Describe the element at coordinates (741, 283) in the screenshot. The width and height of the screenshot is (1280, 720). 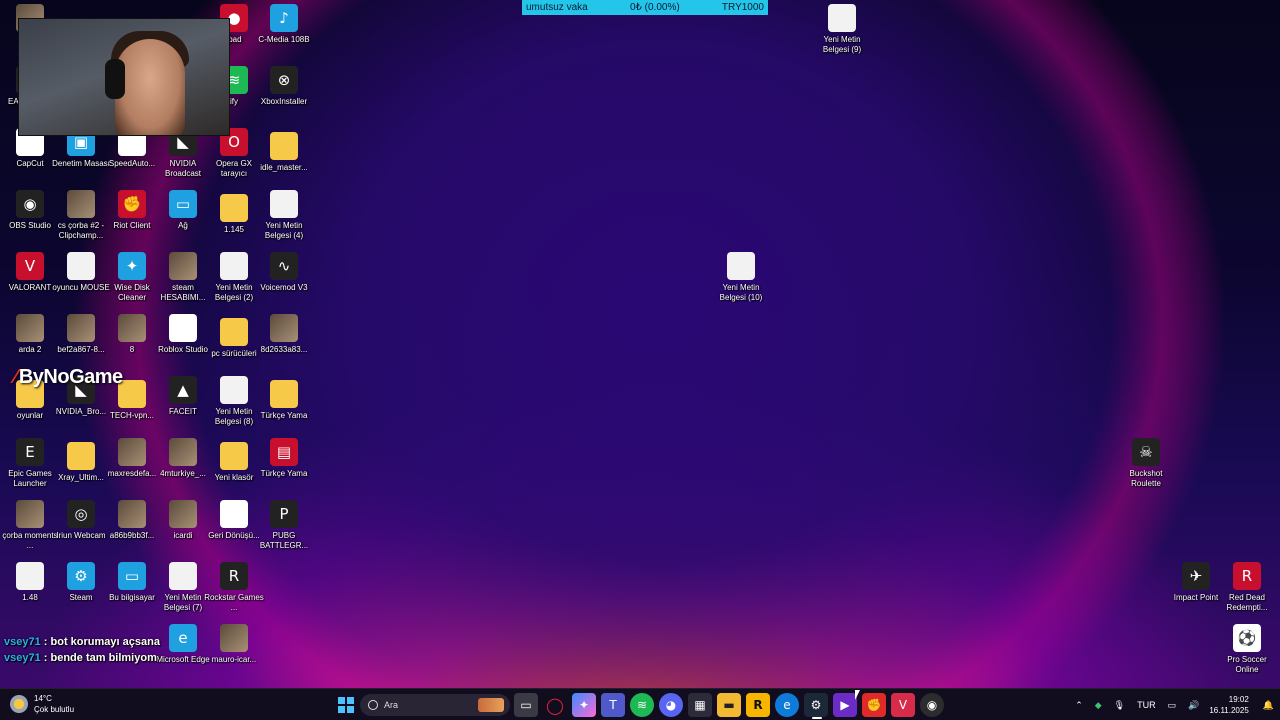
I see `desktop-icon: Yeni Metin Belgesi (10)` at that location.